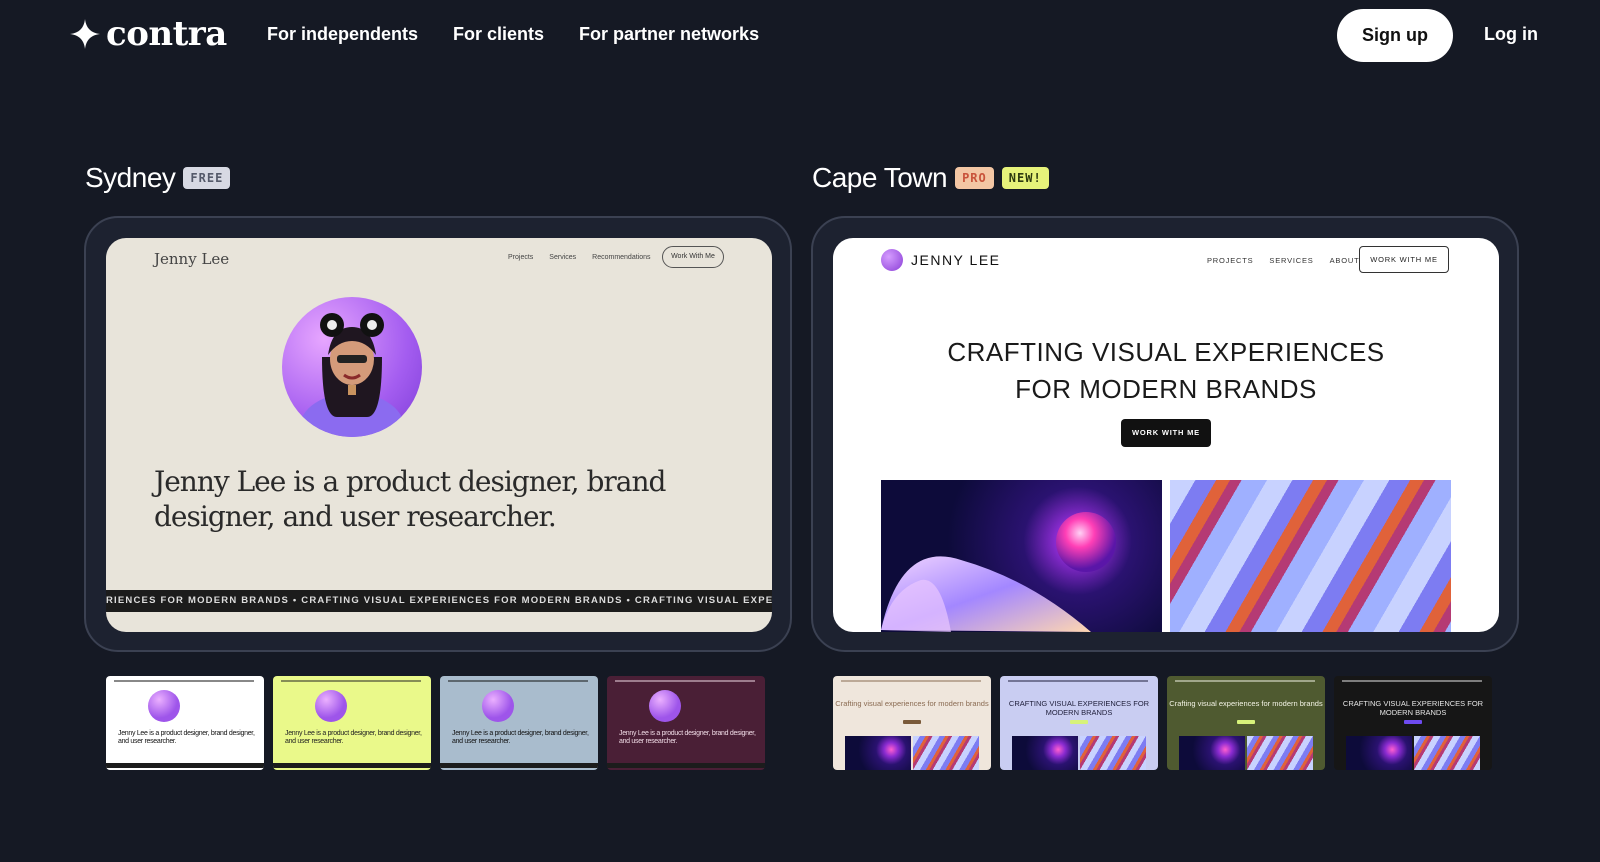  I want to click on preview-button: WORK WITH ME, so click(1166, 433).